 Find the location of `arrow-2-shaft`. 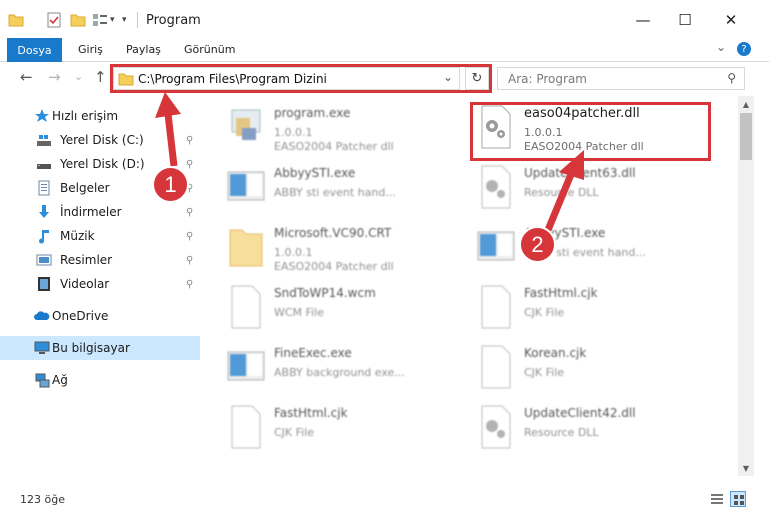

arrow-2-shaft is located at coordinates (560, 201).